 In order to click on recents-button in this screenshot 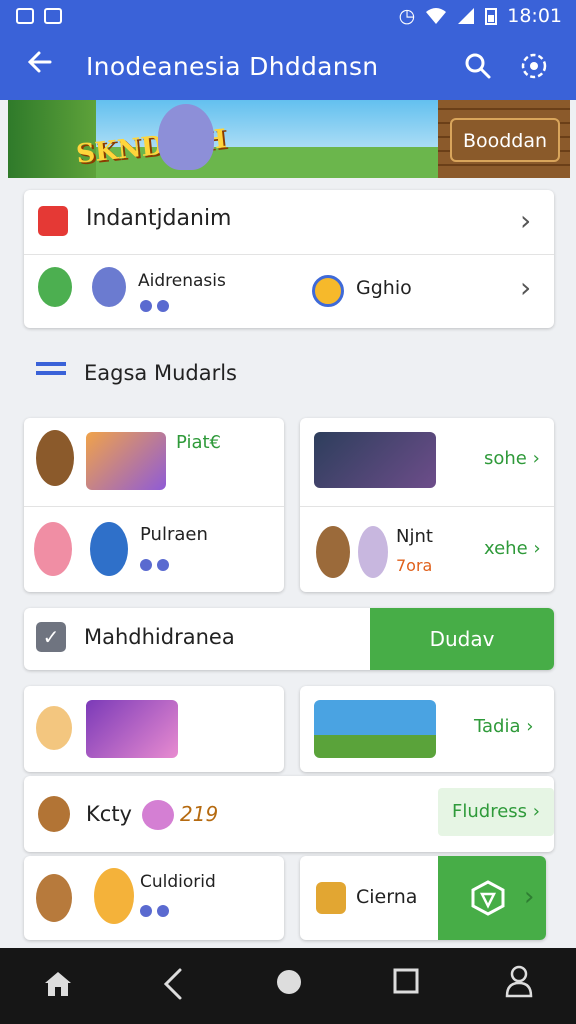, I will do `click(406, 983)`.